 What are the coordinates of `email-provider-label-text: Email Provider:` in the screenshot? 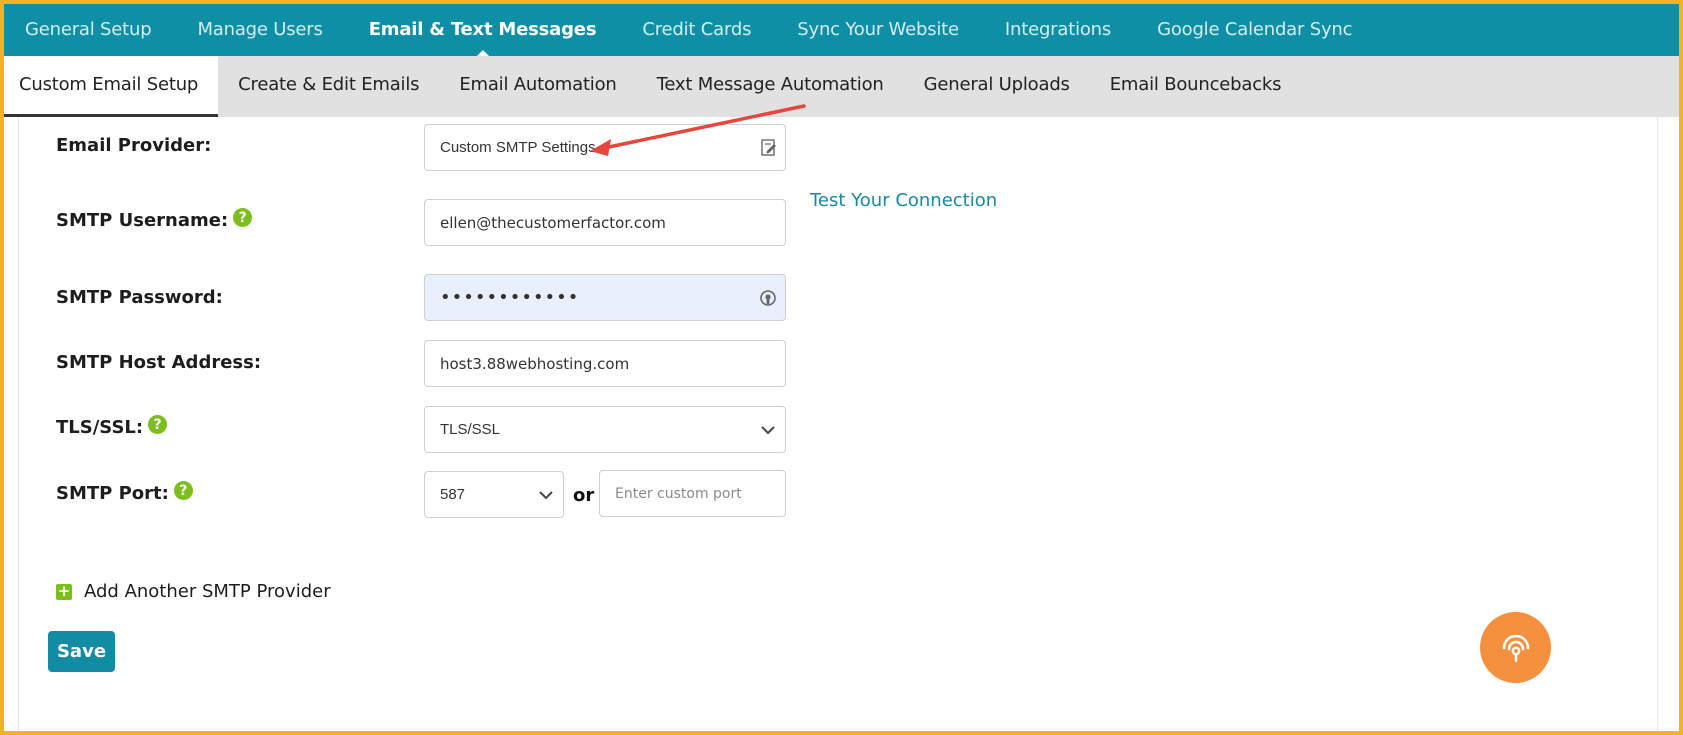 It's located at (134, 145).